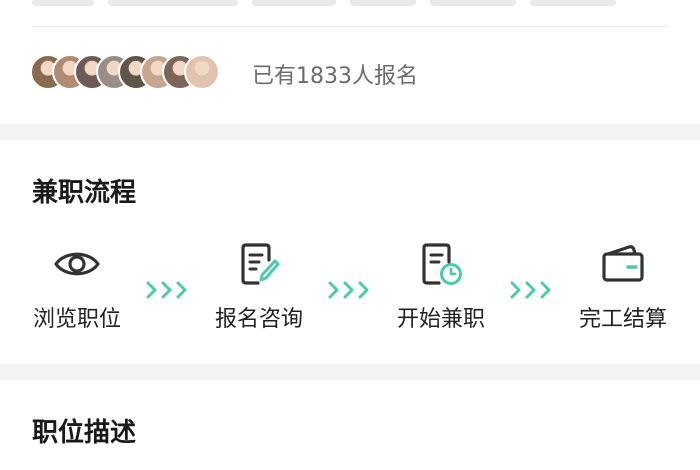 This screenshot has height=470, width=700. Describe the element at coordinates (260, 264) in the screenshot. I see `edit-document-icon` at that location.